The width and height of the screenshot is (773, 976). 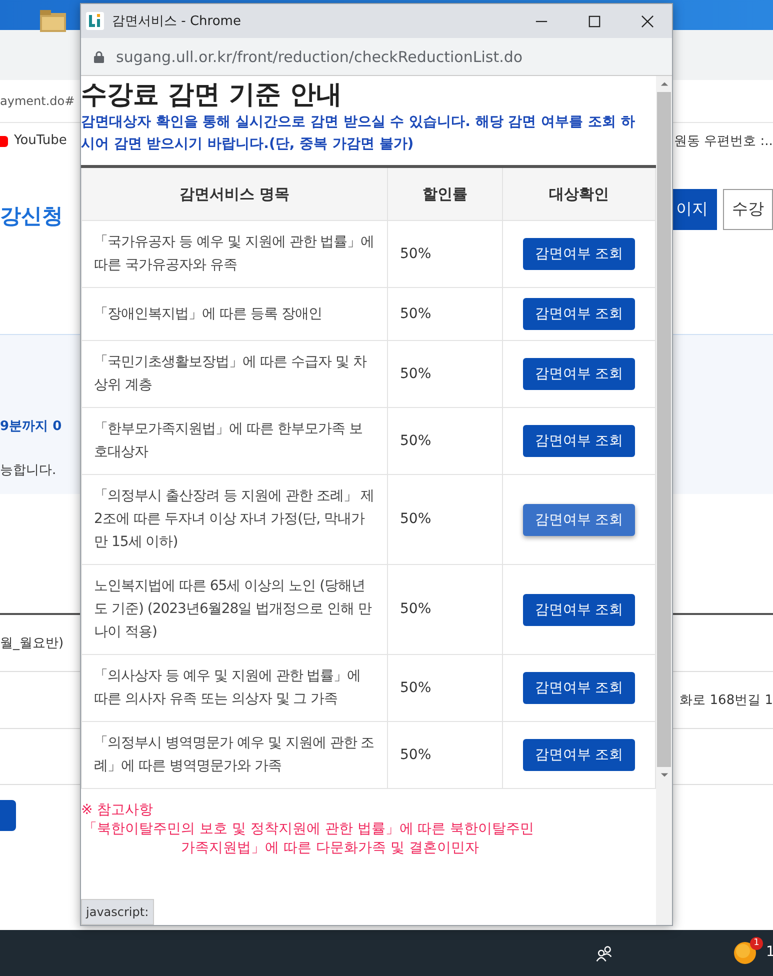 I want to click on subtitle-text: 감면대상자 확인을 통해 실시간으로 감면 받으실 수 있습니다. 해당 감면 여부를 조회 하시어 감면 받으시기 바랍니다.(단, 중복 가감면 불가), so click(x=358, y=133).